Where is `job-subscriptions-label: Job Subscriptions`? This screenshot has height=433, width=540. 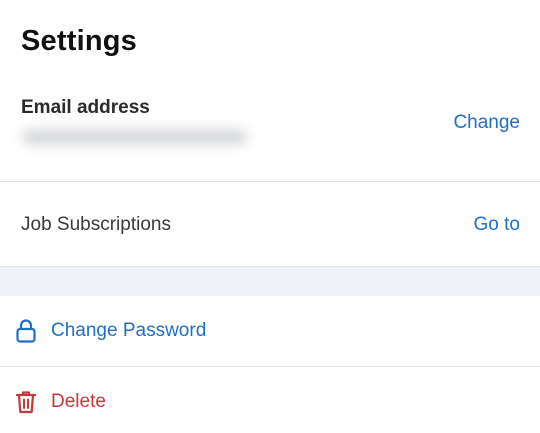 job-subscriptions-label: Job Subscriptions is located at coordinates (96, 224).